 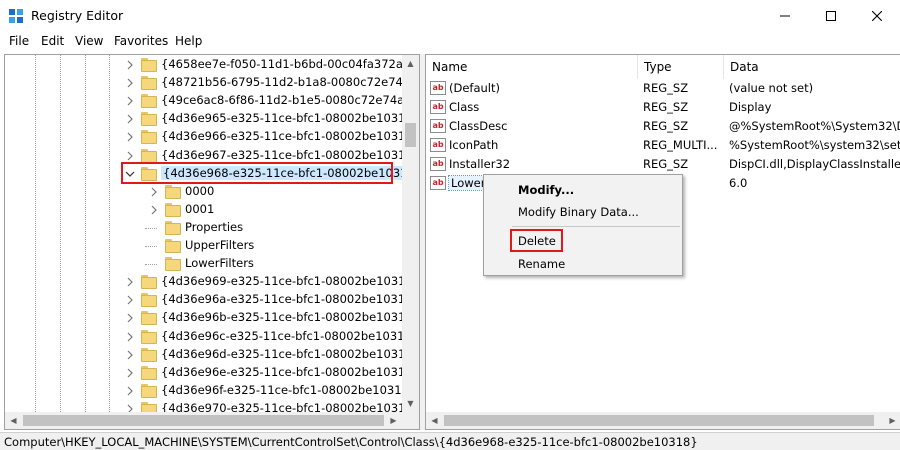 What do you see at coordinates (212, 83) in the screenshot?
I see `tree-key: {48721b56-6795-11d2-b1a8-0080c72e74a2}` at bounding box center [212, 83].